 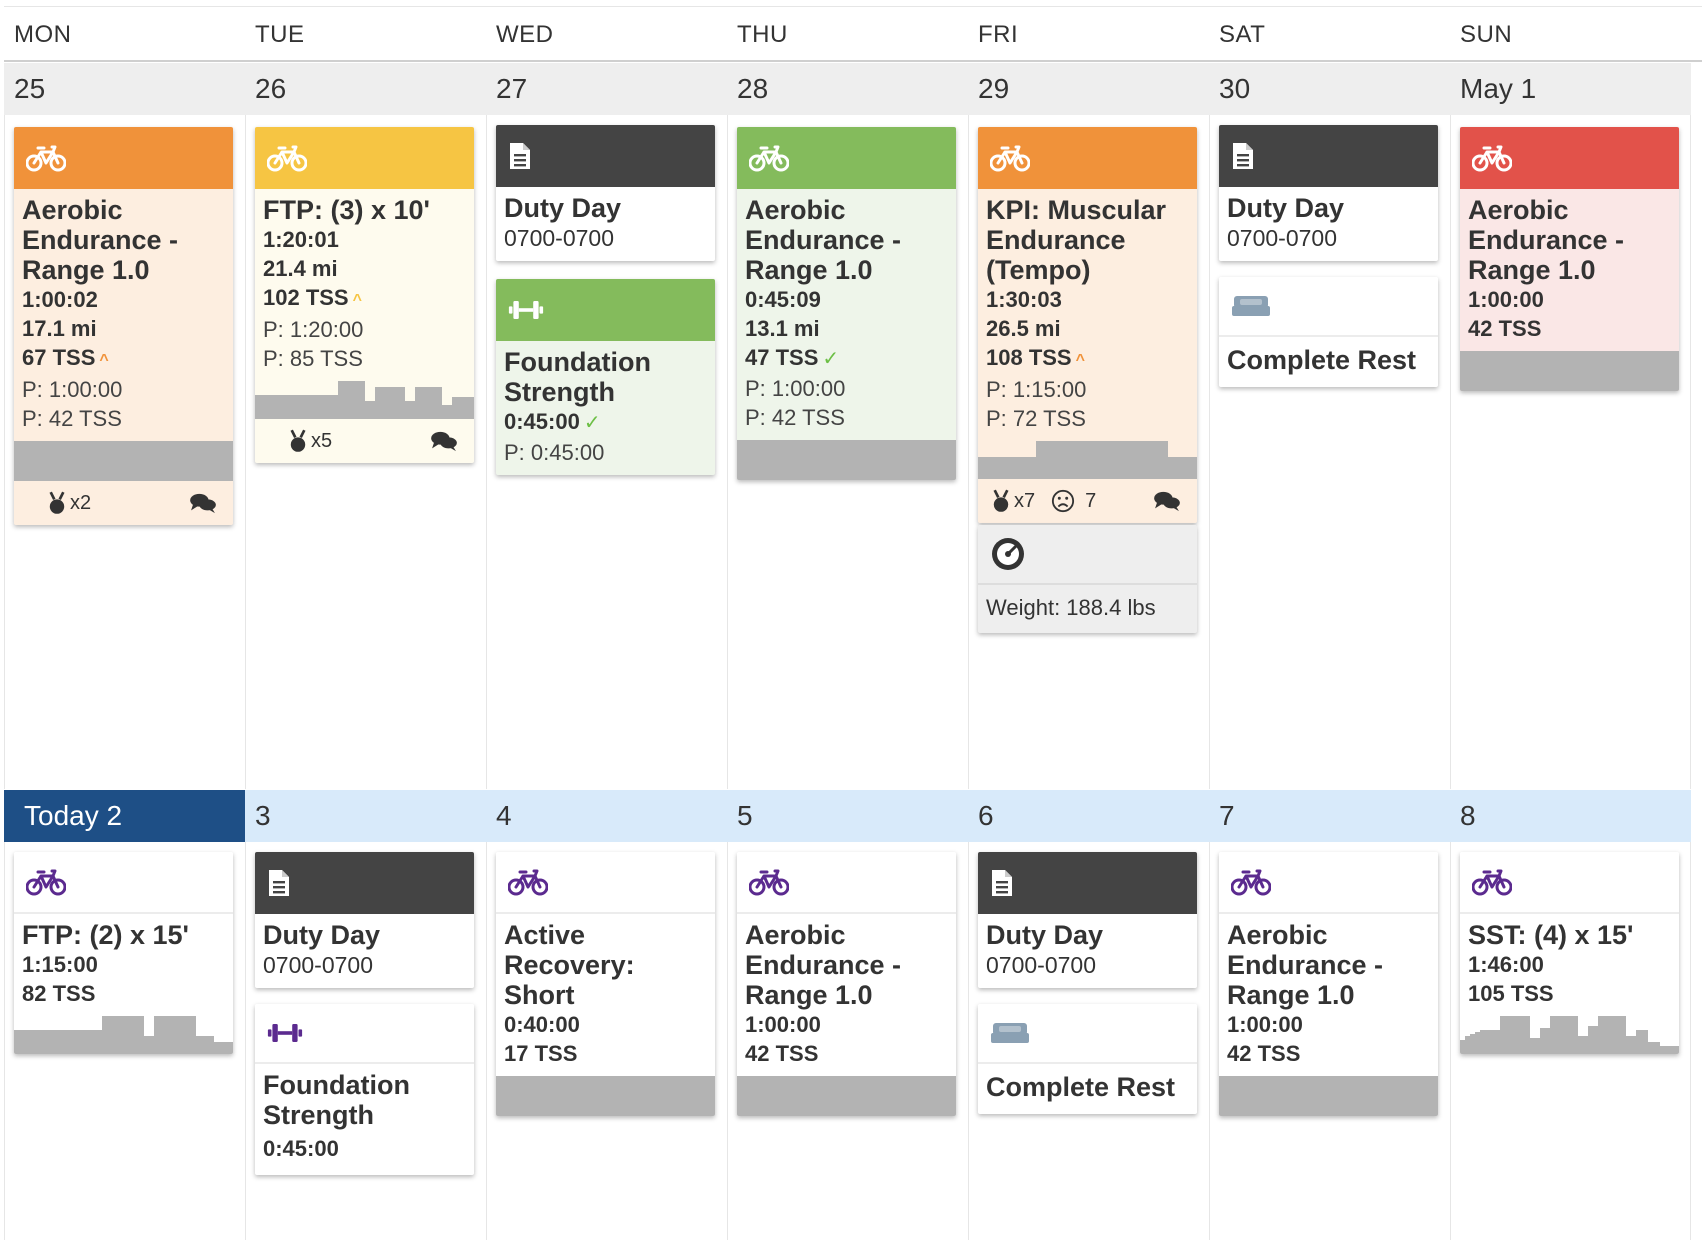 What do you see at coordinates (124, 89) in the screenshot?
I see `date-label: 25` at bounding box center [124, 89].